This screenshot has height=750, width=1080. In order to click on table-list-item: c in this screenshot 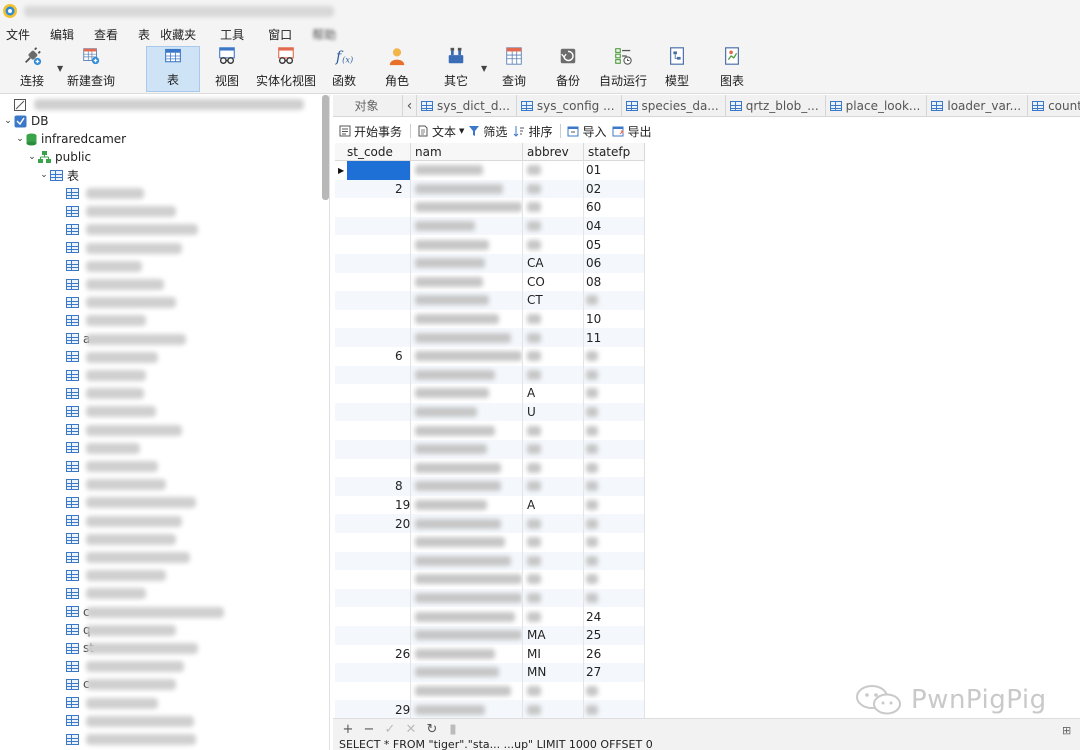, I will do `click(121, 684)`.